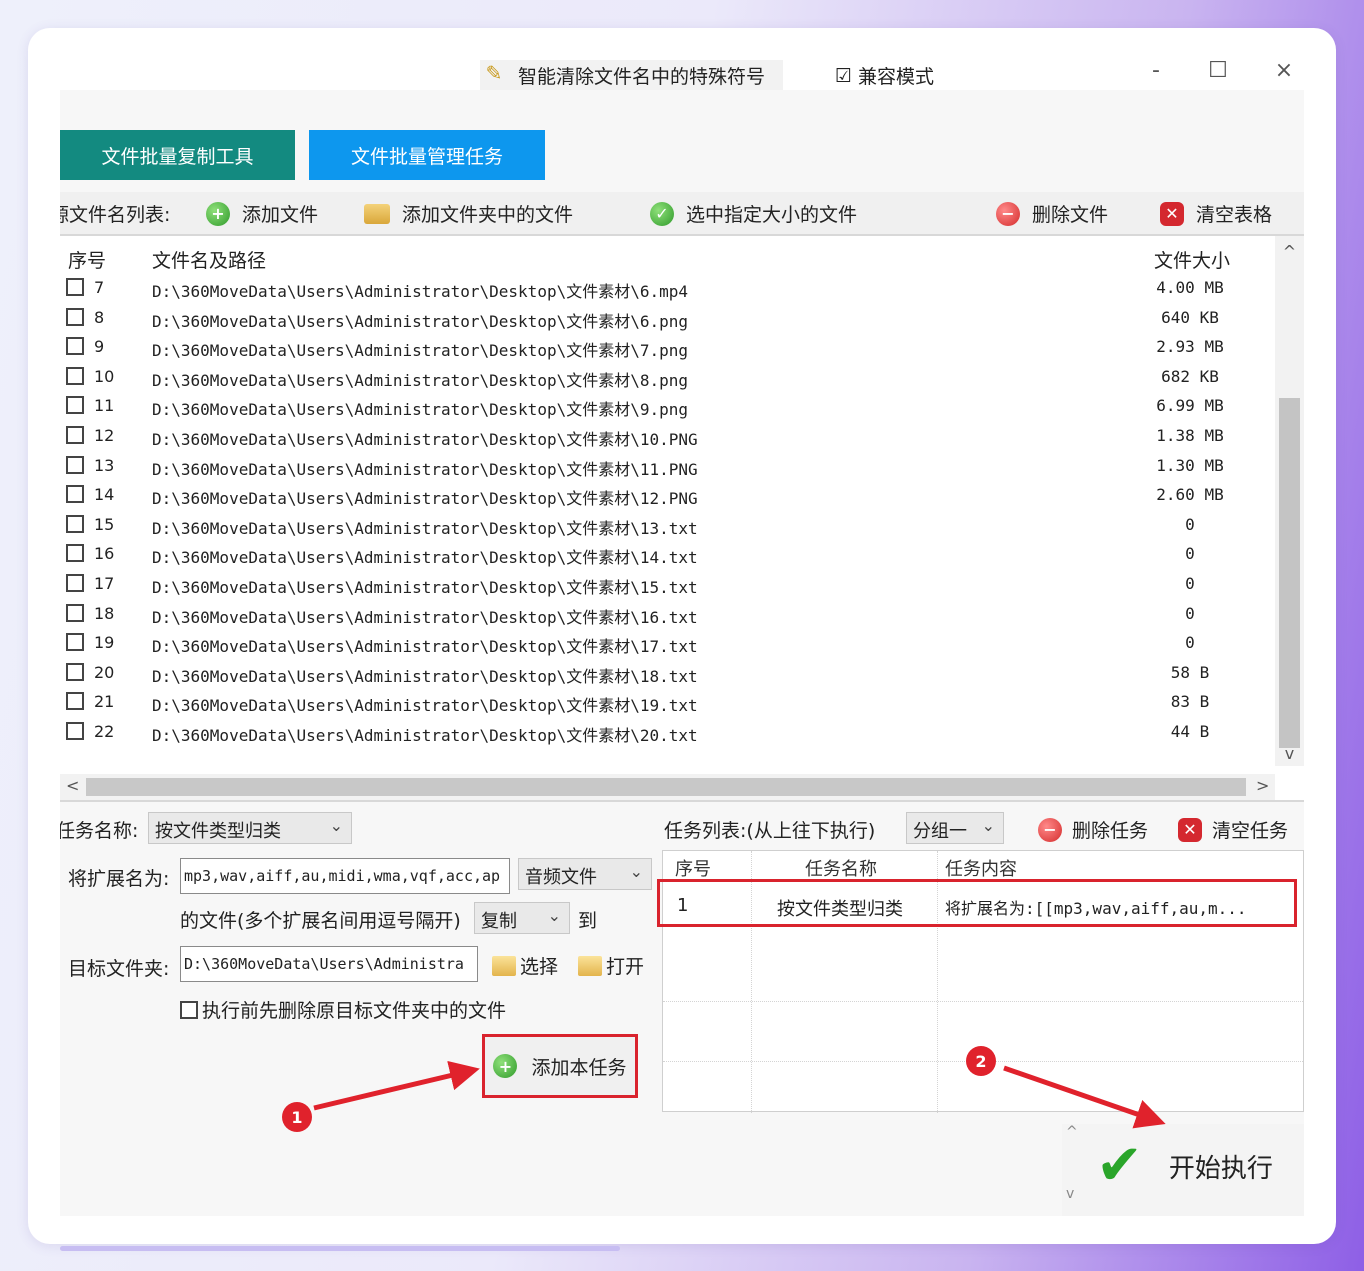 The image size is (1364, 1271). Describe the element at coordinates (345, 876) in the screenshot. I see `ext-input: mp3,wav,aiff,au,midi,wma,vqf,acc,ap` at that location.